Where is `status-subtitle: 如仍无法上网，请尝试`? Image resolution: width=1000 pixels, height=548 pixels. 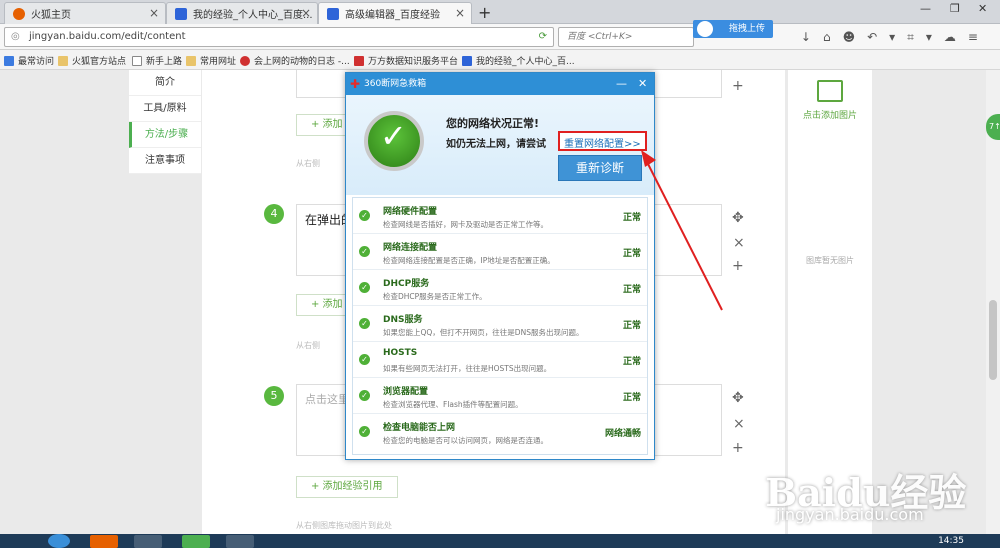
status-subtitle: 如仍无法上网，请尝试 is located at coordinates (496, 144).